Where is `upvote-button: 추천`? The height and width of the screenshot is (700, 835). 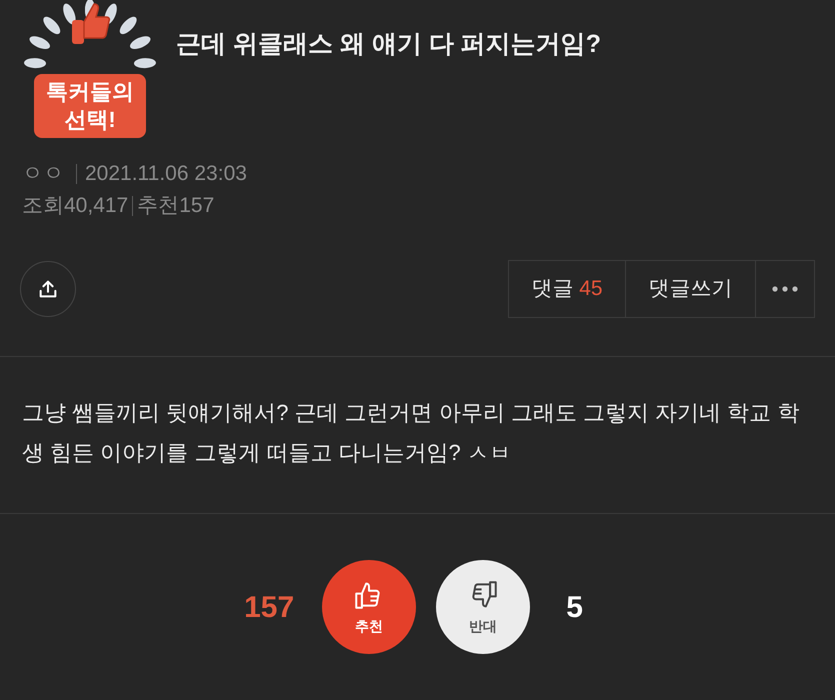
upvote-button: 추천 is located at coordinates (369, 607).